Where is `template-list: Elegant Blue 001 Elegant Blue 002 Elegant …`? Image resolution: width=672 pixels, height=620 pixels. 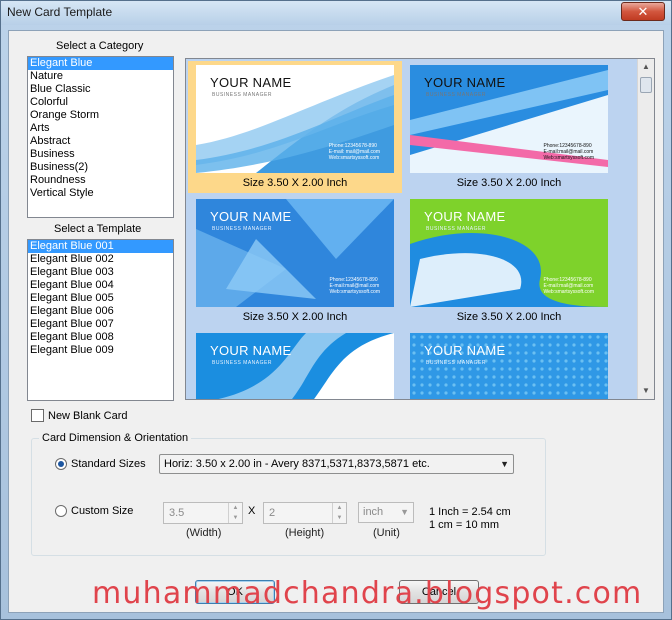 template-list: Elegant Blue 001 Elegant Blue 002 Elegant … is located at coordinates (100, 320).